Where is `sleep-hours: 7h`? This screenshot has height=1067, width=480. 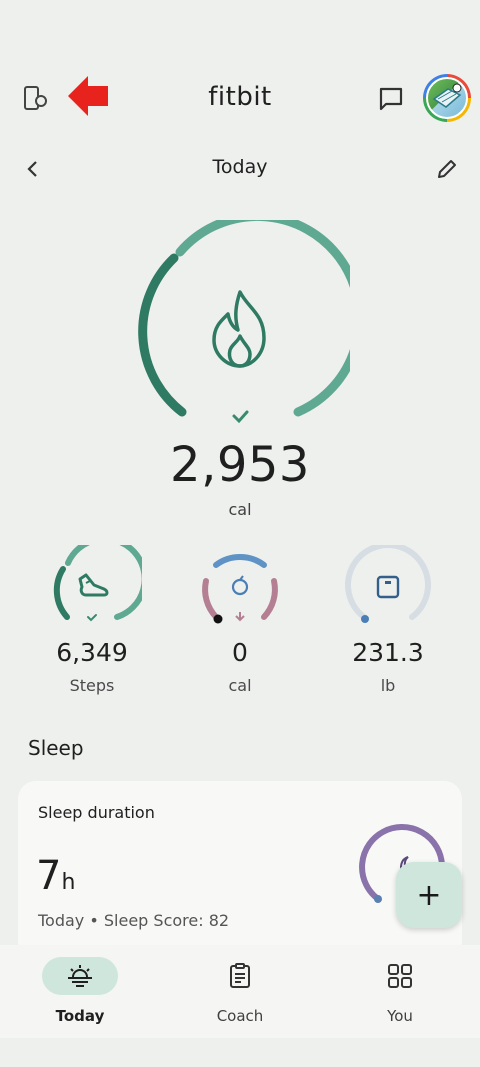
sleep-hours: 7h is located at coordinates (55, 876).